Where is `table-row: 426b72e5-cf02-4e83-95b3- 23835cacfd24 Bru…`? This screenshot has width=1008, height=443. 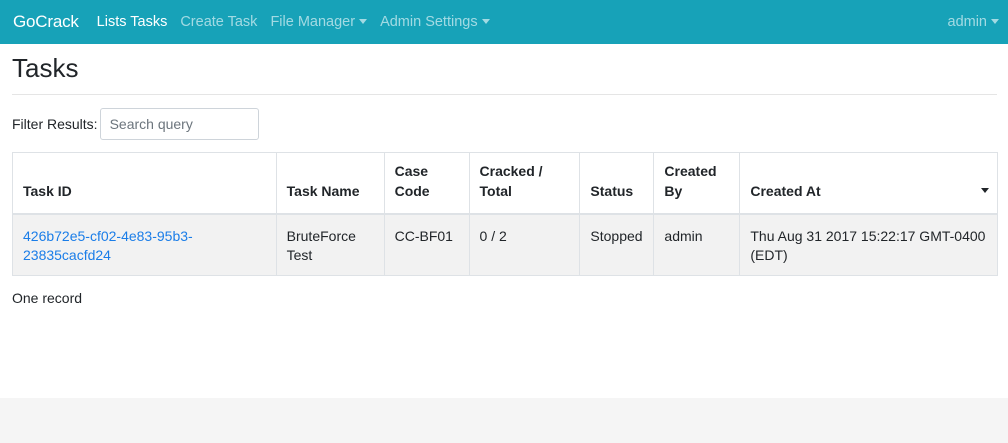 table-row: 426b72e5-cf02-4e83-95b3- 23835cacfd24 Bru… is located at coordinates (505, 244).